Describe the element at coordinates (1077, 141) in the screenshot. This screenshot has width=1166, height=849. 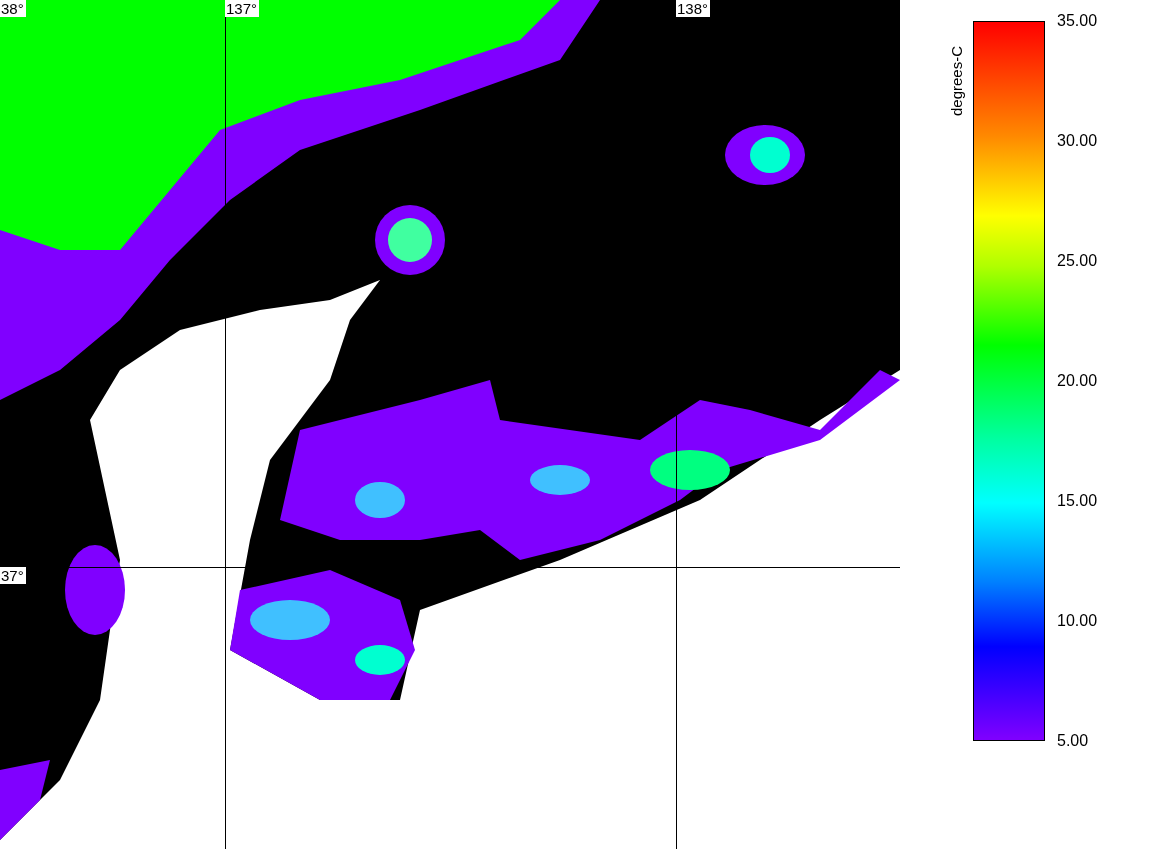
I see `scale-tick-label: 30.00` at that location.